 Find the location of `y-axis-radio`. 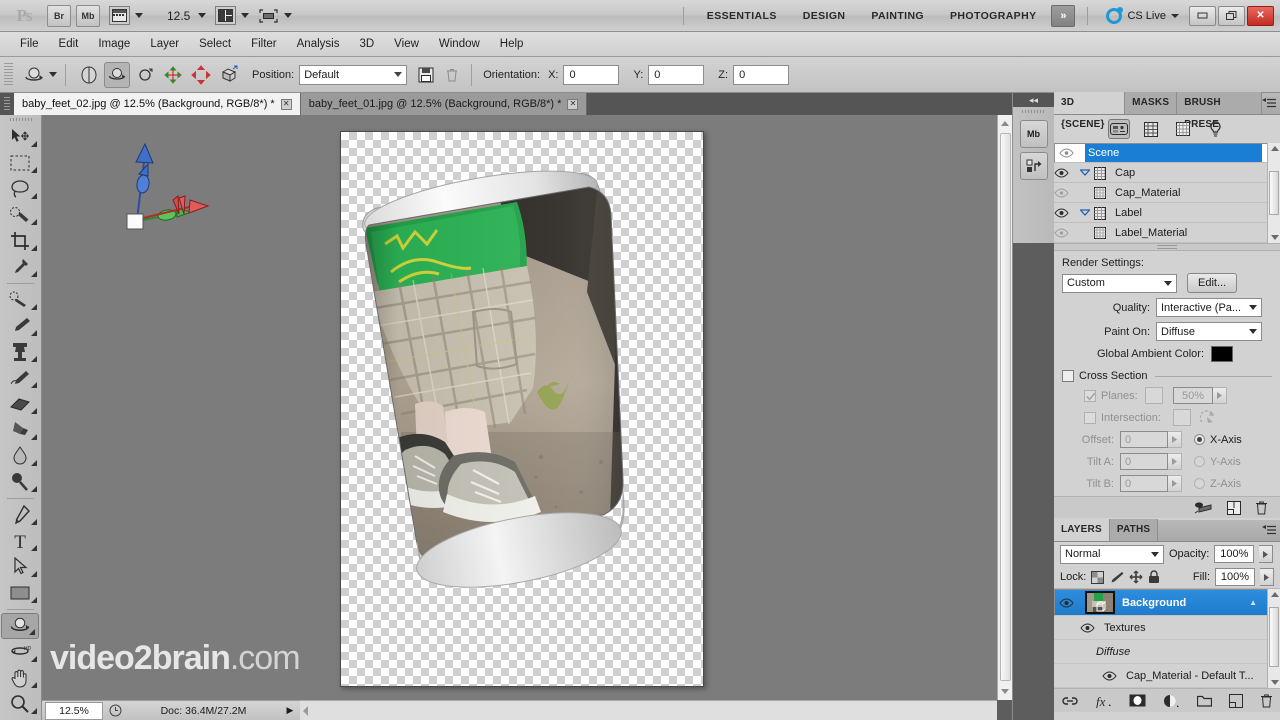

y-axis-radio is located at coordinates (1199, 461).